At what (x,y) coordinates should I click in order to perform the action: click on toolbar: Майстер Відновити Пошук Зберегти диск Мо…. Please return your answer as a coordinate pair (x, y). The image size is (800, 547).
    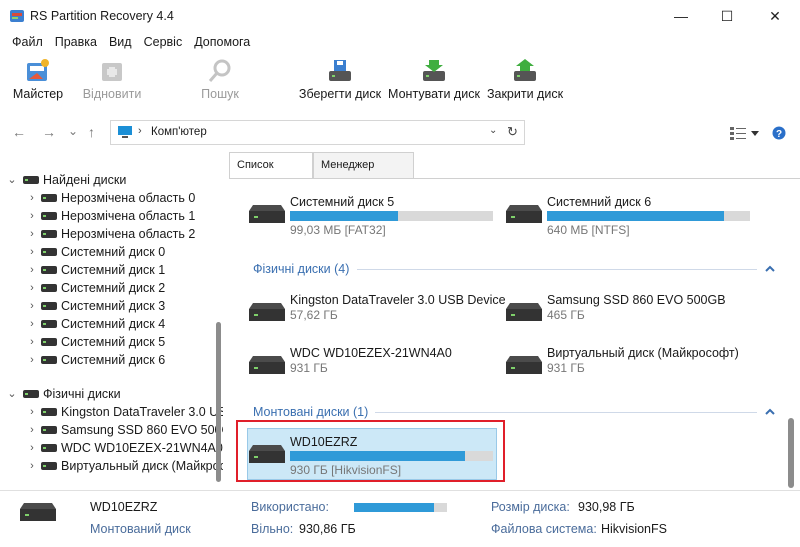
    Looking at the image, I should click on (400, 79).